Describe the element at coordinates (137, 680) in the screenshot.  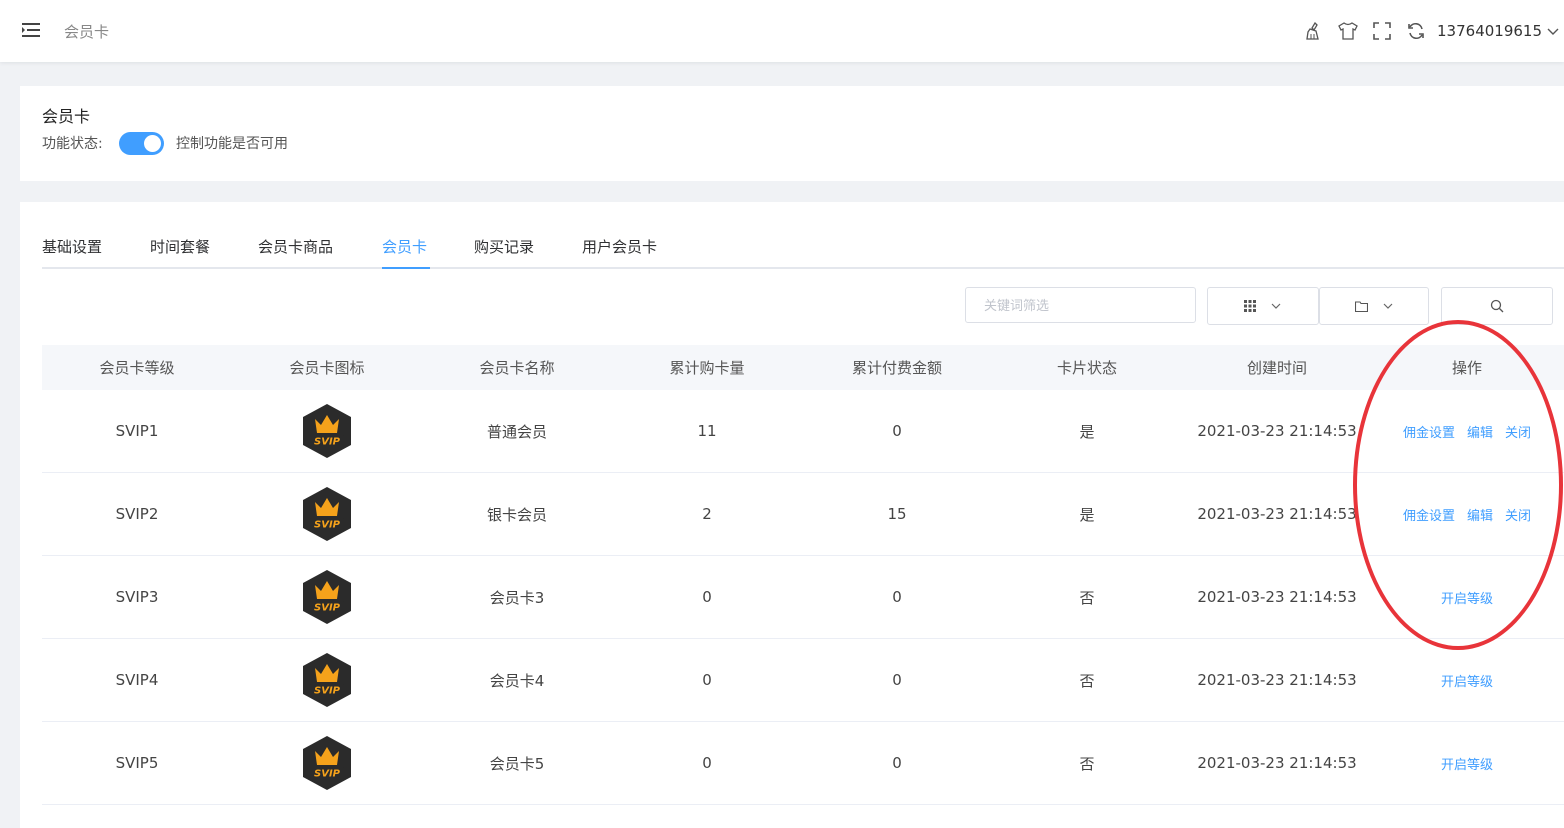
I see `card-level: SVIP4` at that location.